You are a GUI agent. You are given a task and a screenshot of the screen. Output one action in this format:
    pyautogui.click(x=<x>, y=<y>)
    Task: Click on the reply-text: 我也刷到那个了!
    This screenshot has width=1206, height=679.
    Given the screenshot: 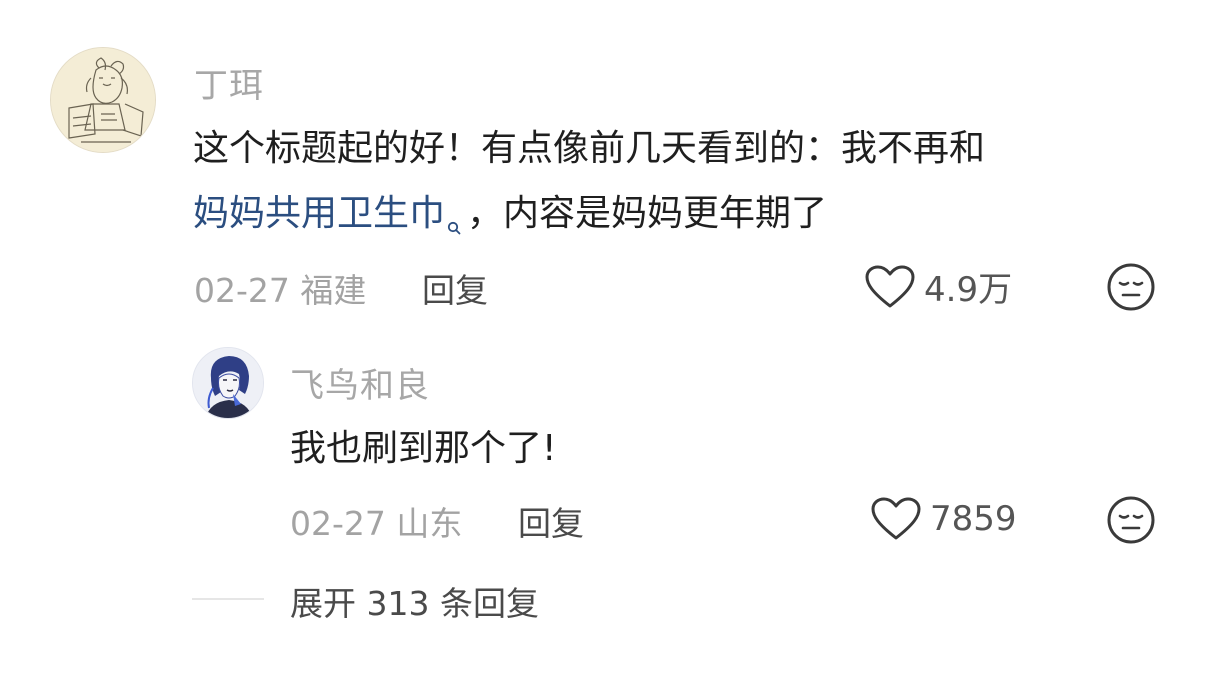 What is the action you would take?
    pyautogui.click(x=423, y=448)
    